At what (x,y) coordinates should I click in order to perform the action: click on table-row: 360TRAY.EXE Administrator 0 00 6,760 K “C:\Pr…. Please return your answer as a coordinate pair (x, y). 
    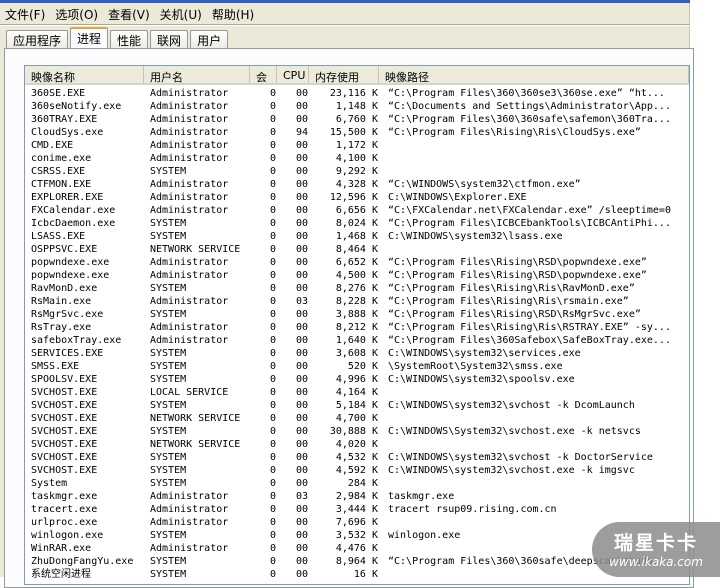
    Looking at the image, I should click on (348, 119).